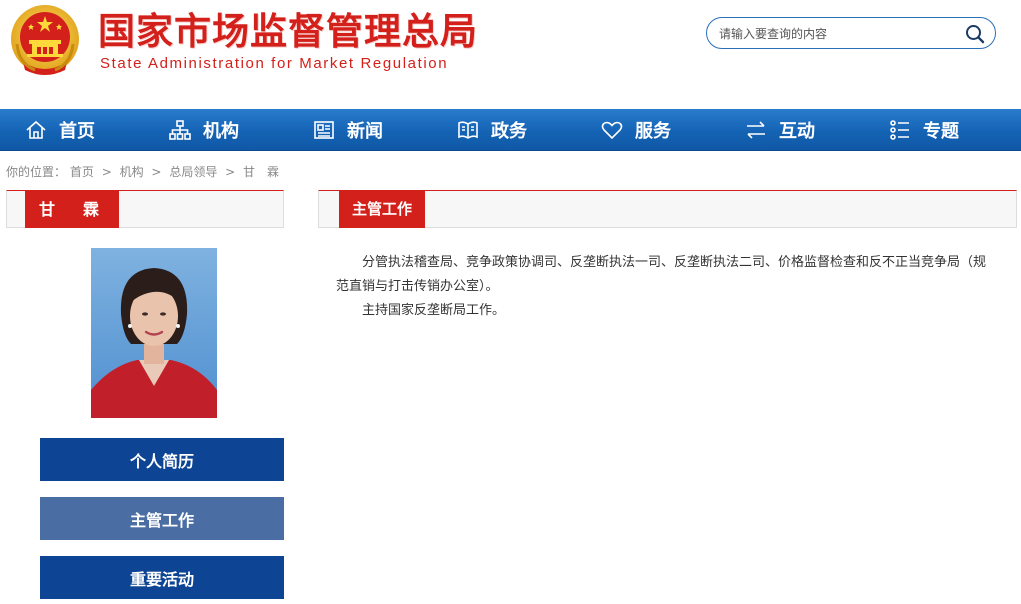 This screenshot has width=1021, height=604. Describe the element at coordinates (162, 459) in the screenshot. I see `side-menu-resume: 个人简历` at that location.